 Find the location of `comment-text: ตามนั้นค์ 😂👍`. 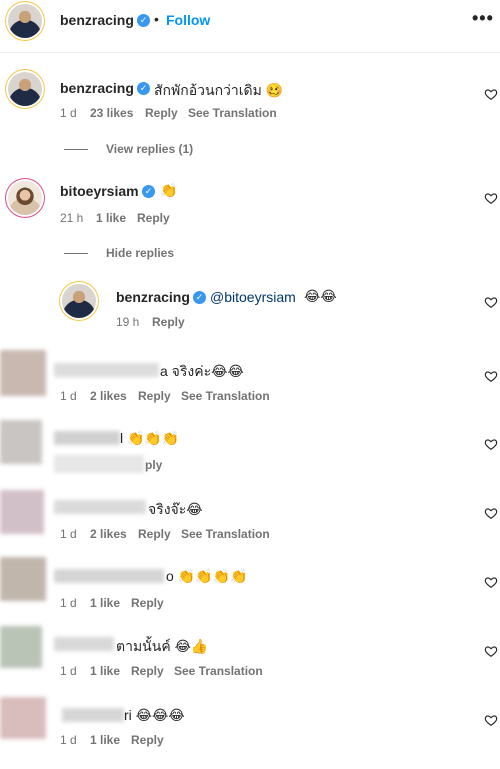

comment-text: ตามนั้นค์ 😂👍 is located at coordinates (162, 646).